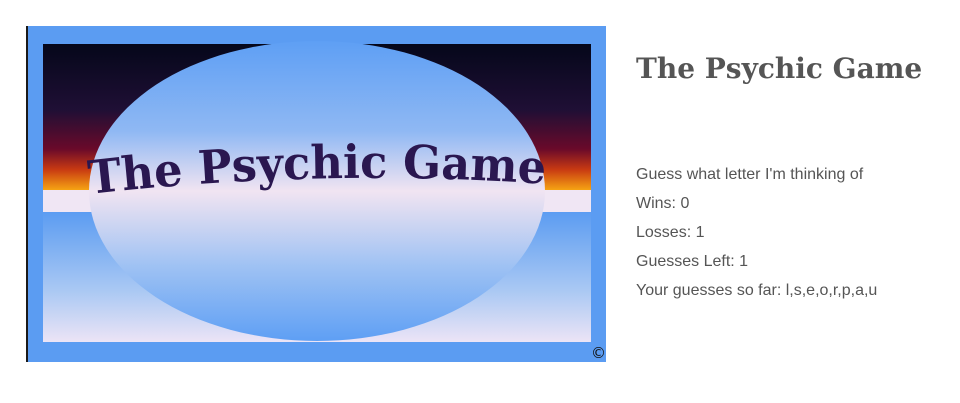  I want to click on instruction-text: Guess what letter I'm thinking of, so click(750, 174).